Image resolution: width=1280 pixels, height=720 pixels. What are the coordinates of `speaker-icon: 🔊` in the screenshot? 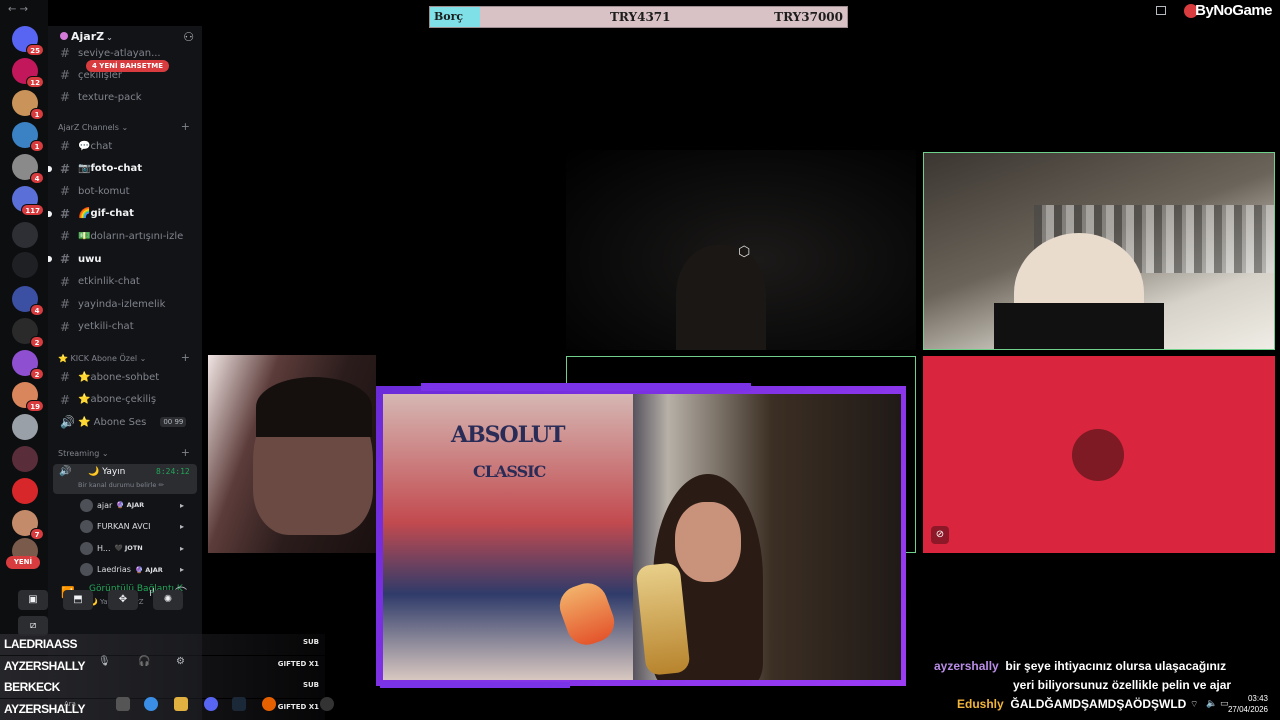 It's located at (65, 471).